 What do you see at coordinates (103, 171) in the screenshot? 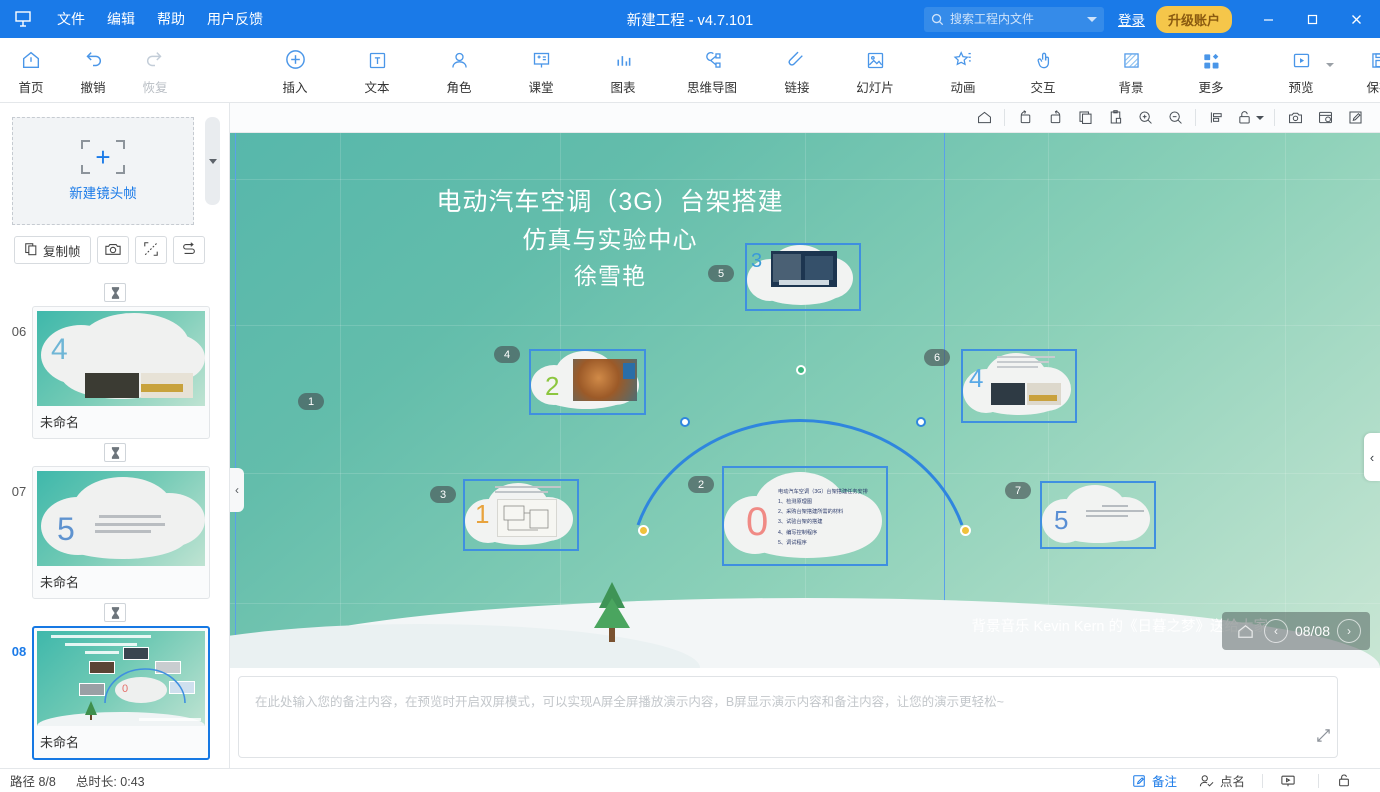
I see `new-frame-button: + 新建镜头帧` at bounding box center [103, 171].